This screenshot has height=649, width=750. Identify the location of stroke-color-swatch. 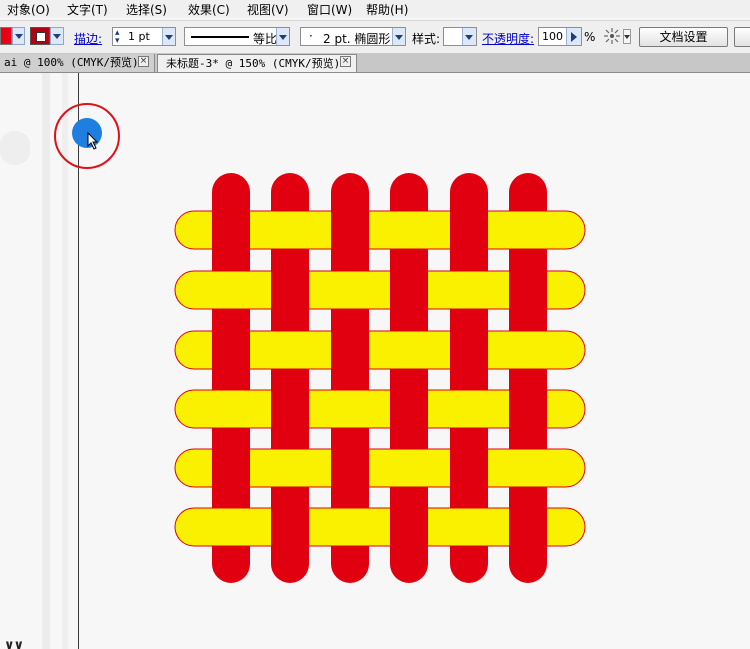
(40, 36).